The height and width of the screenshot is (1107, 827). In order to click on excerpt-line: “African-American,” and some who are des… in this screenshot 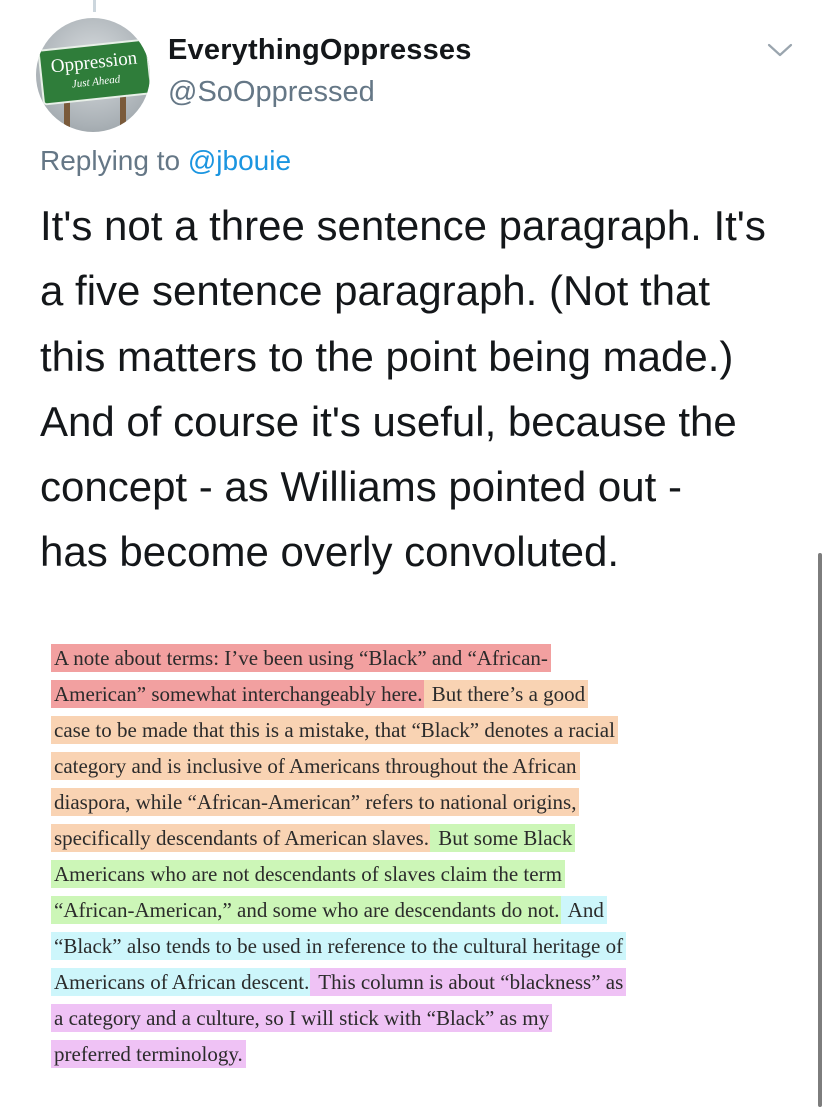, I will do `click(416, 910)`.